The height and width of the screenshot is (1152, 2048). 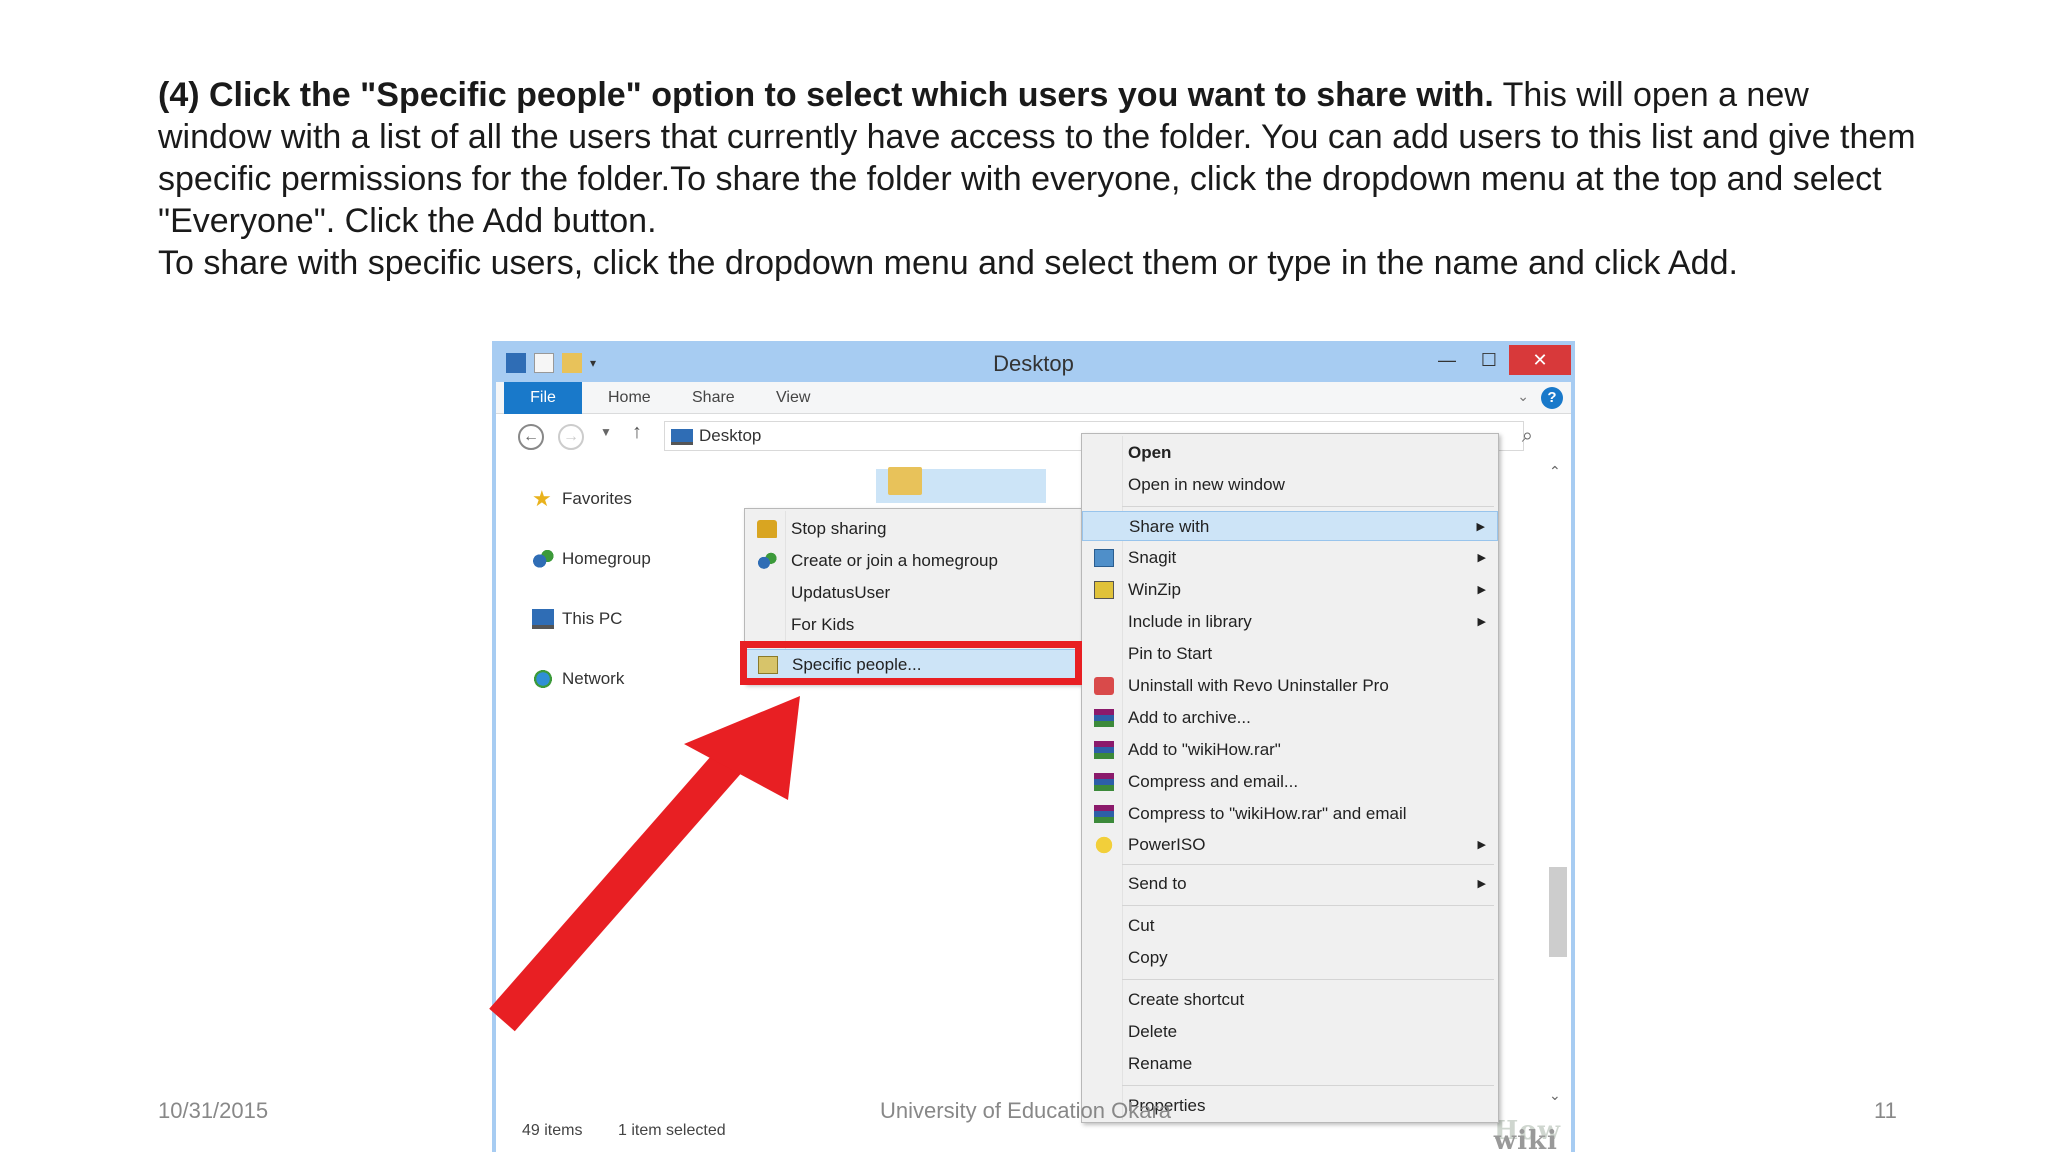 What do you see at coordinates (905, 481) in the screenshot?
I see `folder-icon` at bounding box center [905, 481].